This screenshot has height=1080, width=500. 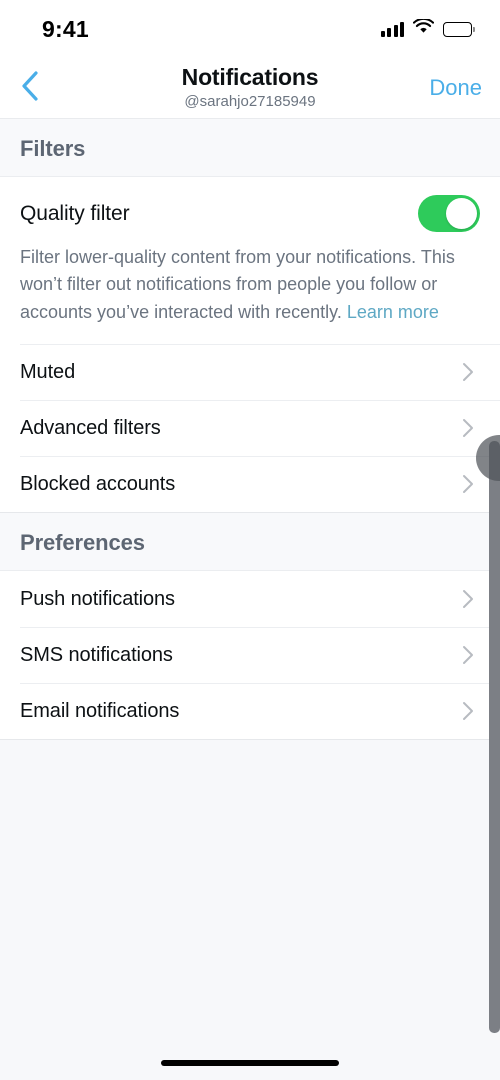 I want to click on battery-full-icon, so click(x=459, y=29).